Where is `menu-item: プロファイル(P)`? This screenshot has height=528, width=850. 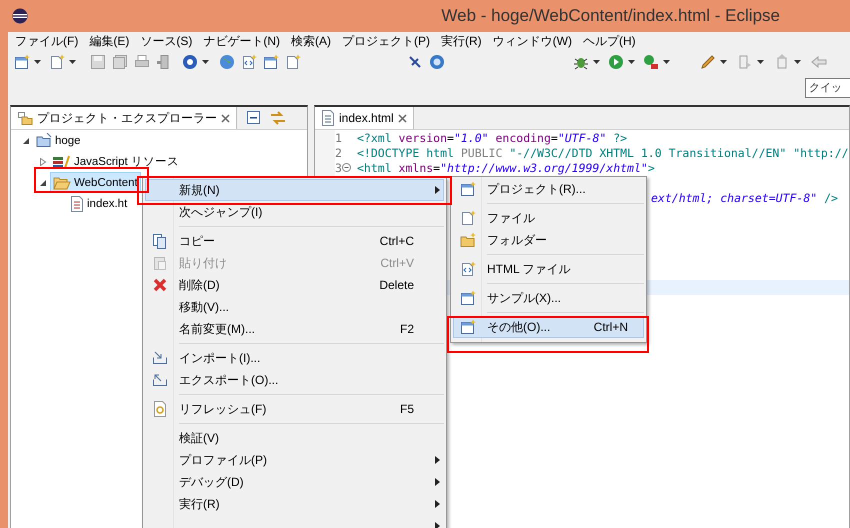 menu-item: プロファイル(P) is located at coordinates (294, 460).